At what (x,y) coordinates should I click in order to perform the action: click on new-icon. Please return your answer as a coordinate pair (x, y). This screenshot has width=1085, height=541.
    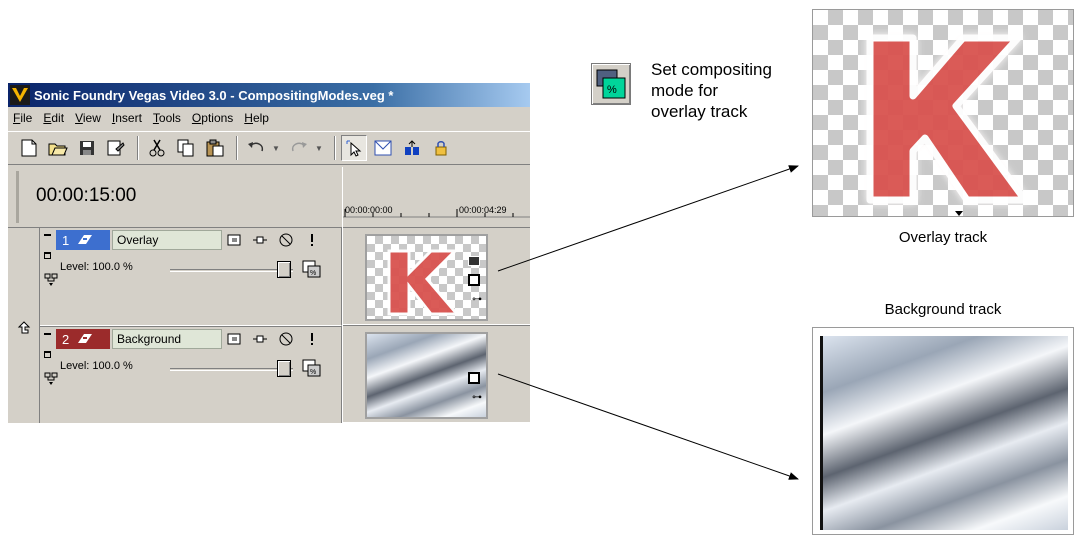
    Looking at the image, I should click on (29, 148).